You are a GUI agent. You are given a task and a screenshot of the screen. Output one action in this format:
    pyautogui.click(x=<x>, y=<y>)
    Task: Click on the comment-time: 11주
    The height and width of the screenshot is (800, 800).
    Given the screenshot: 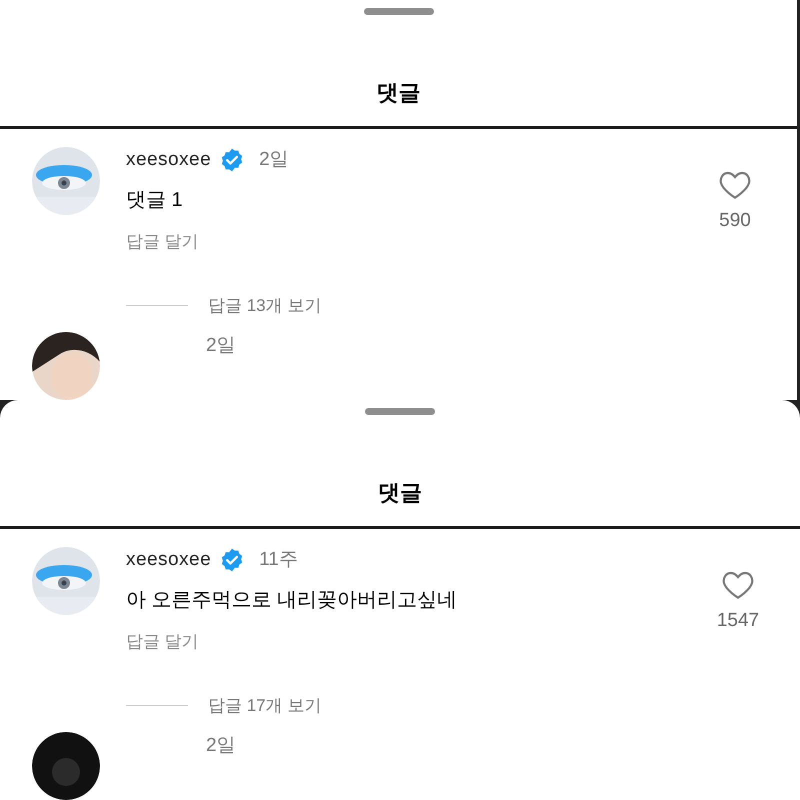 What is the action you would take?
    pyautogui.click(x=278, y=560)
    